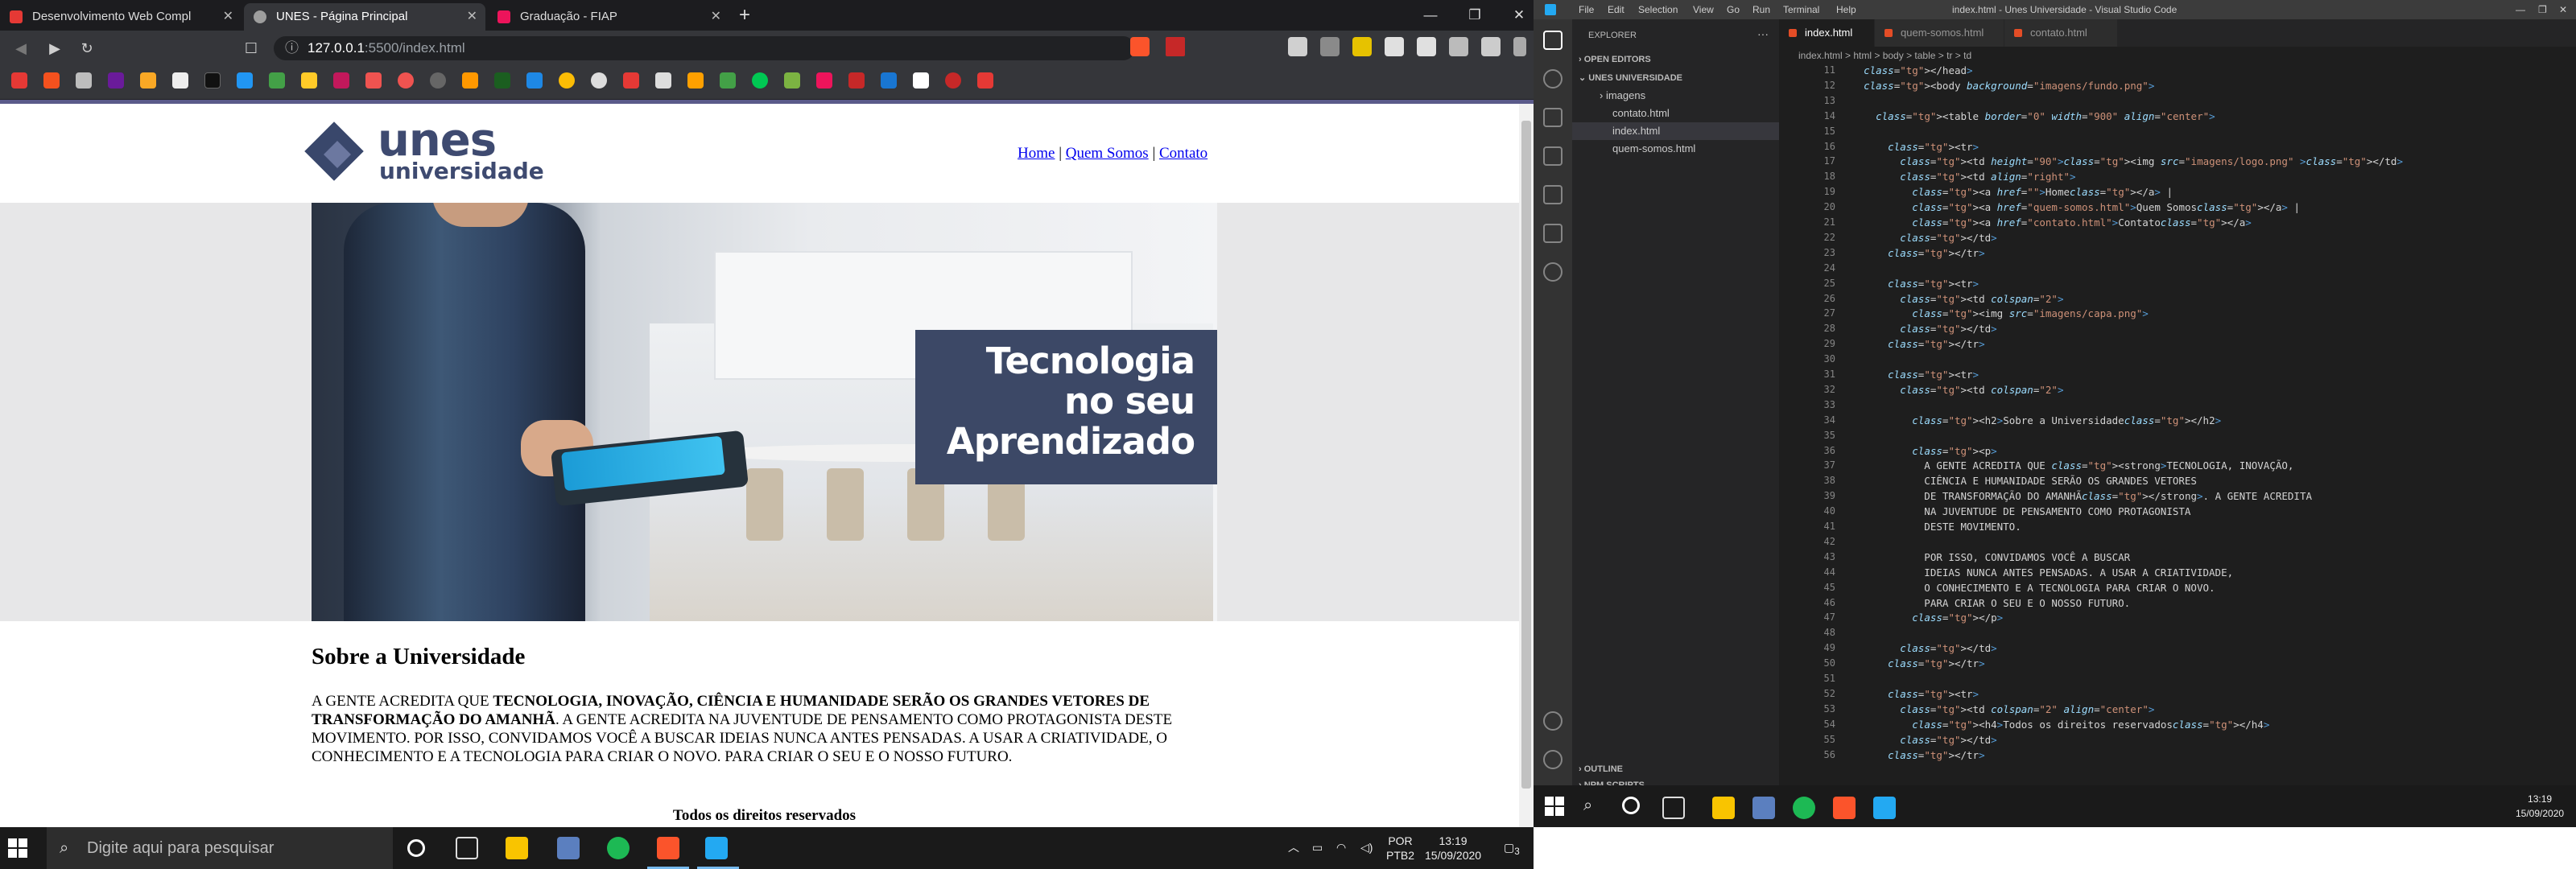  Describe the element at coordinates (1658, 9) in the screenshot. I see `menu-selection: Selection` at that location.